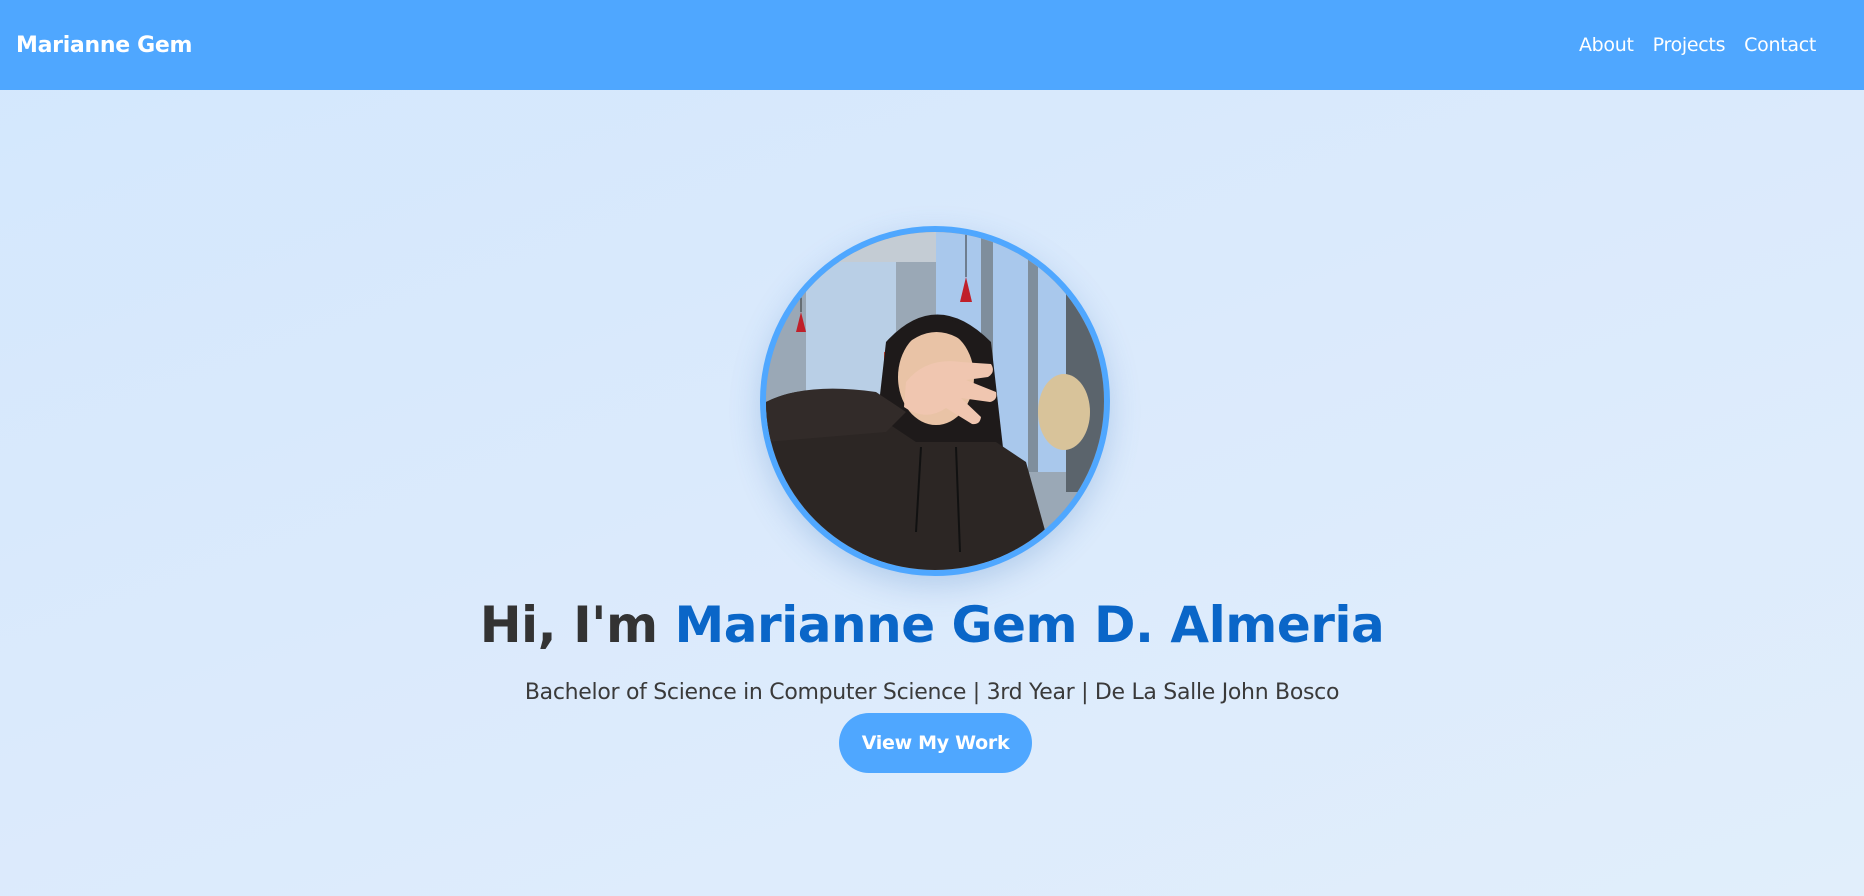  I want to click on nav-links: About Projects Contact, so click(1697, 45).